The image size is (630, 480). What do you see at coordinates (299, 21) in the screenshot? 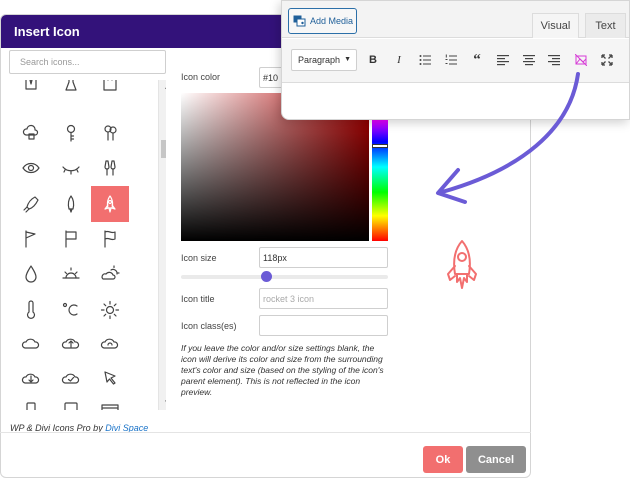
I see `add-media-icon` at bounding box center [299, 21].